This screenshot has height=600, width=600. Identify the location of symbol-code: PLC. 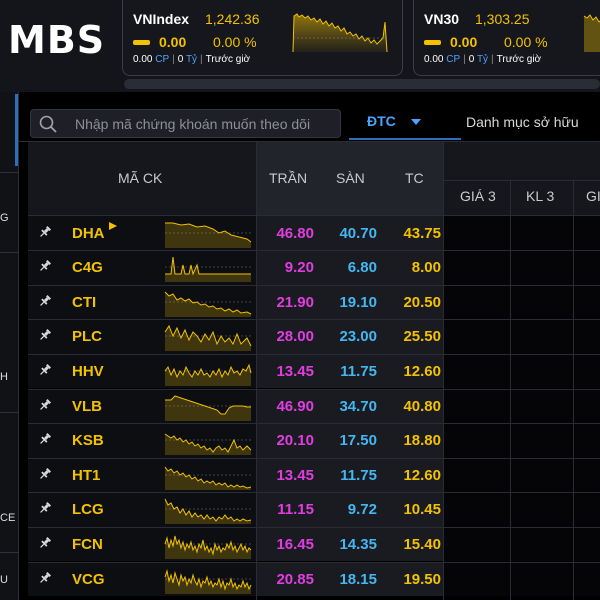
(87, 336).